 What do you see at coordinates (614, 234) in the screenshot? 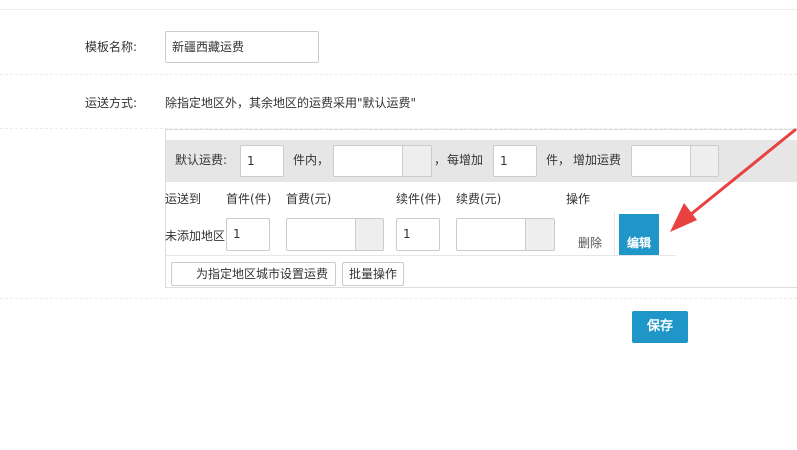
I see `cell-divider` at bounding box center [614, 234].